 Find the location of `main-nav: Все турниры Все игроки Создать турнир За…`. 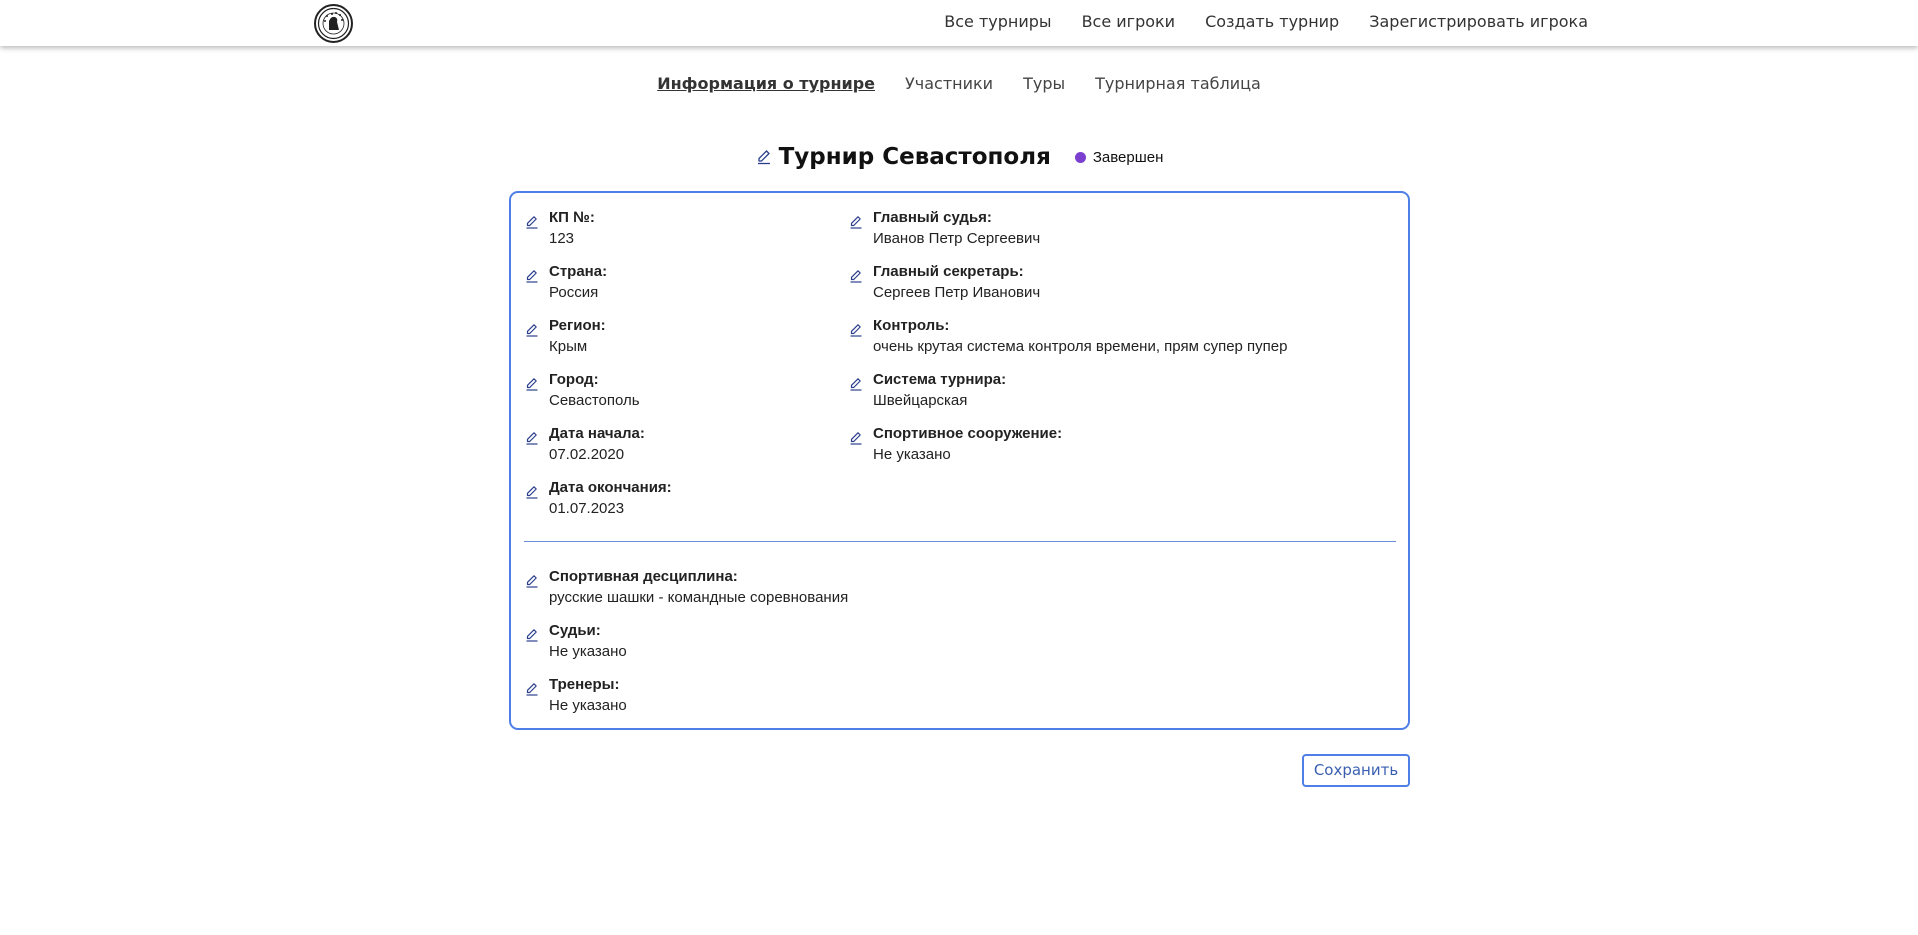

main-nav: Все турниры Все игроки Создать турнир За… is located at coordinates (1266, 22).